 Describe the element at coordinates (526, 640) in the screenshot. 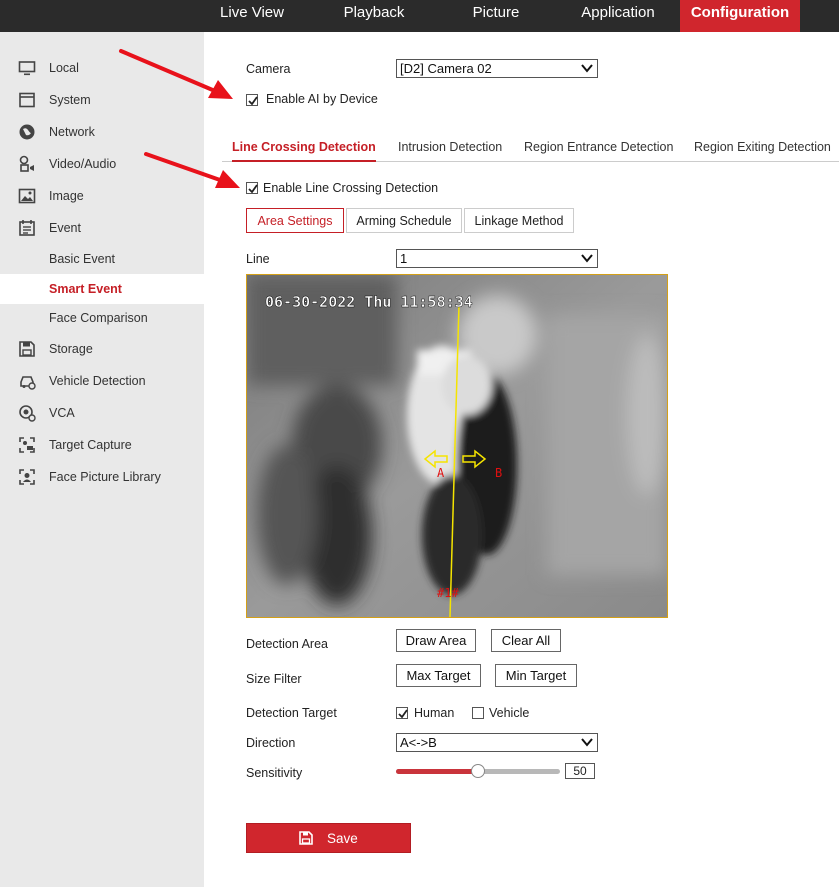

I see `clear-all-button: Clear All` at that location.